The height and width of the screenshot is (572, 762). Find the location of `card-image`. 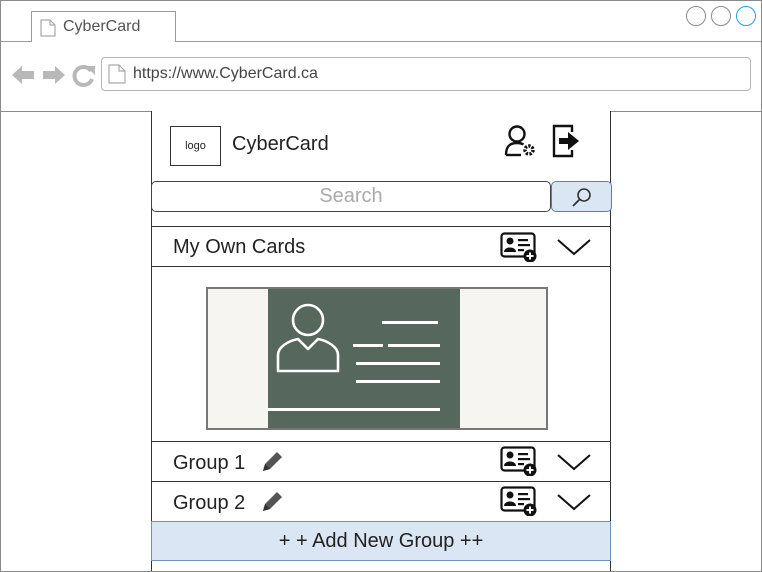

card-image is located at coordinates (377, 358).